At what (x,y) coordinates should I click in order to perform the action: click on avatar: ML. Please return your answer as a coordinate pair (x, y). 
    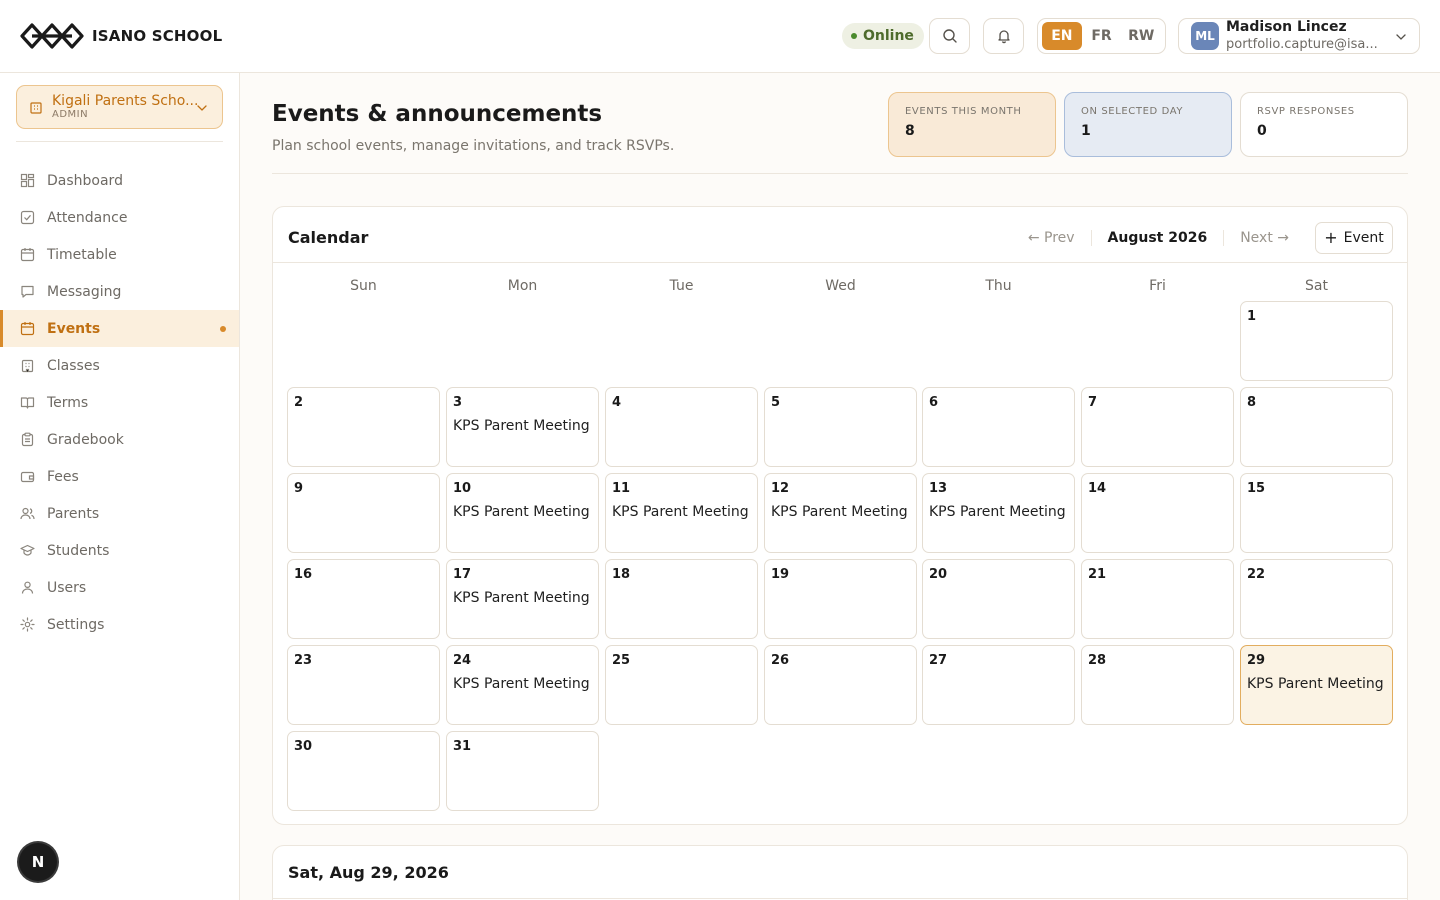
    Looking at the image, I should click on (1205, 36).